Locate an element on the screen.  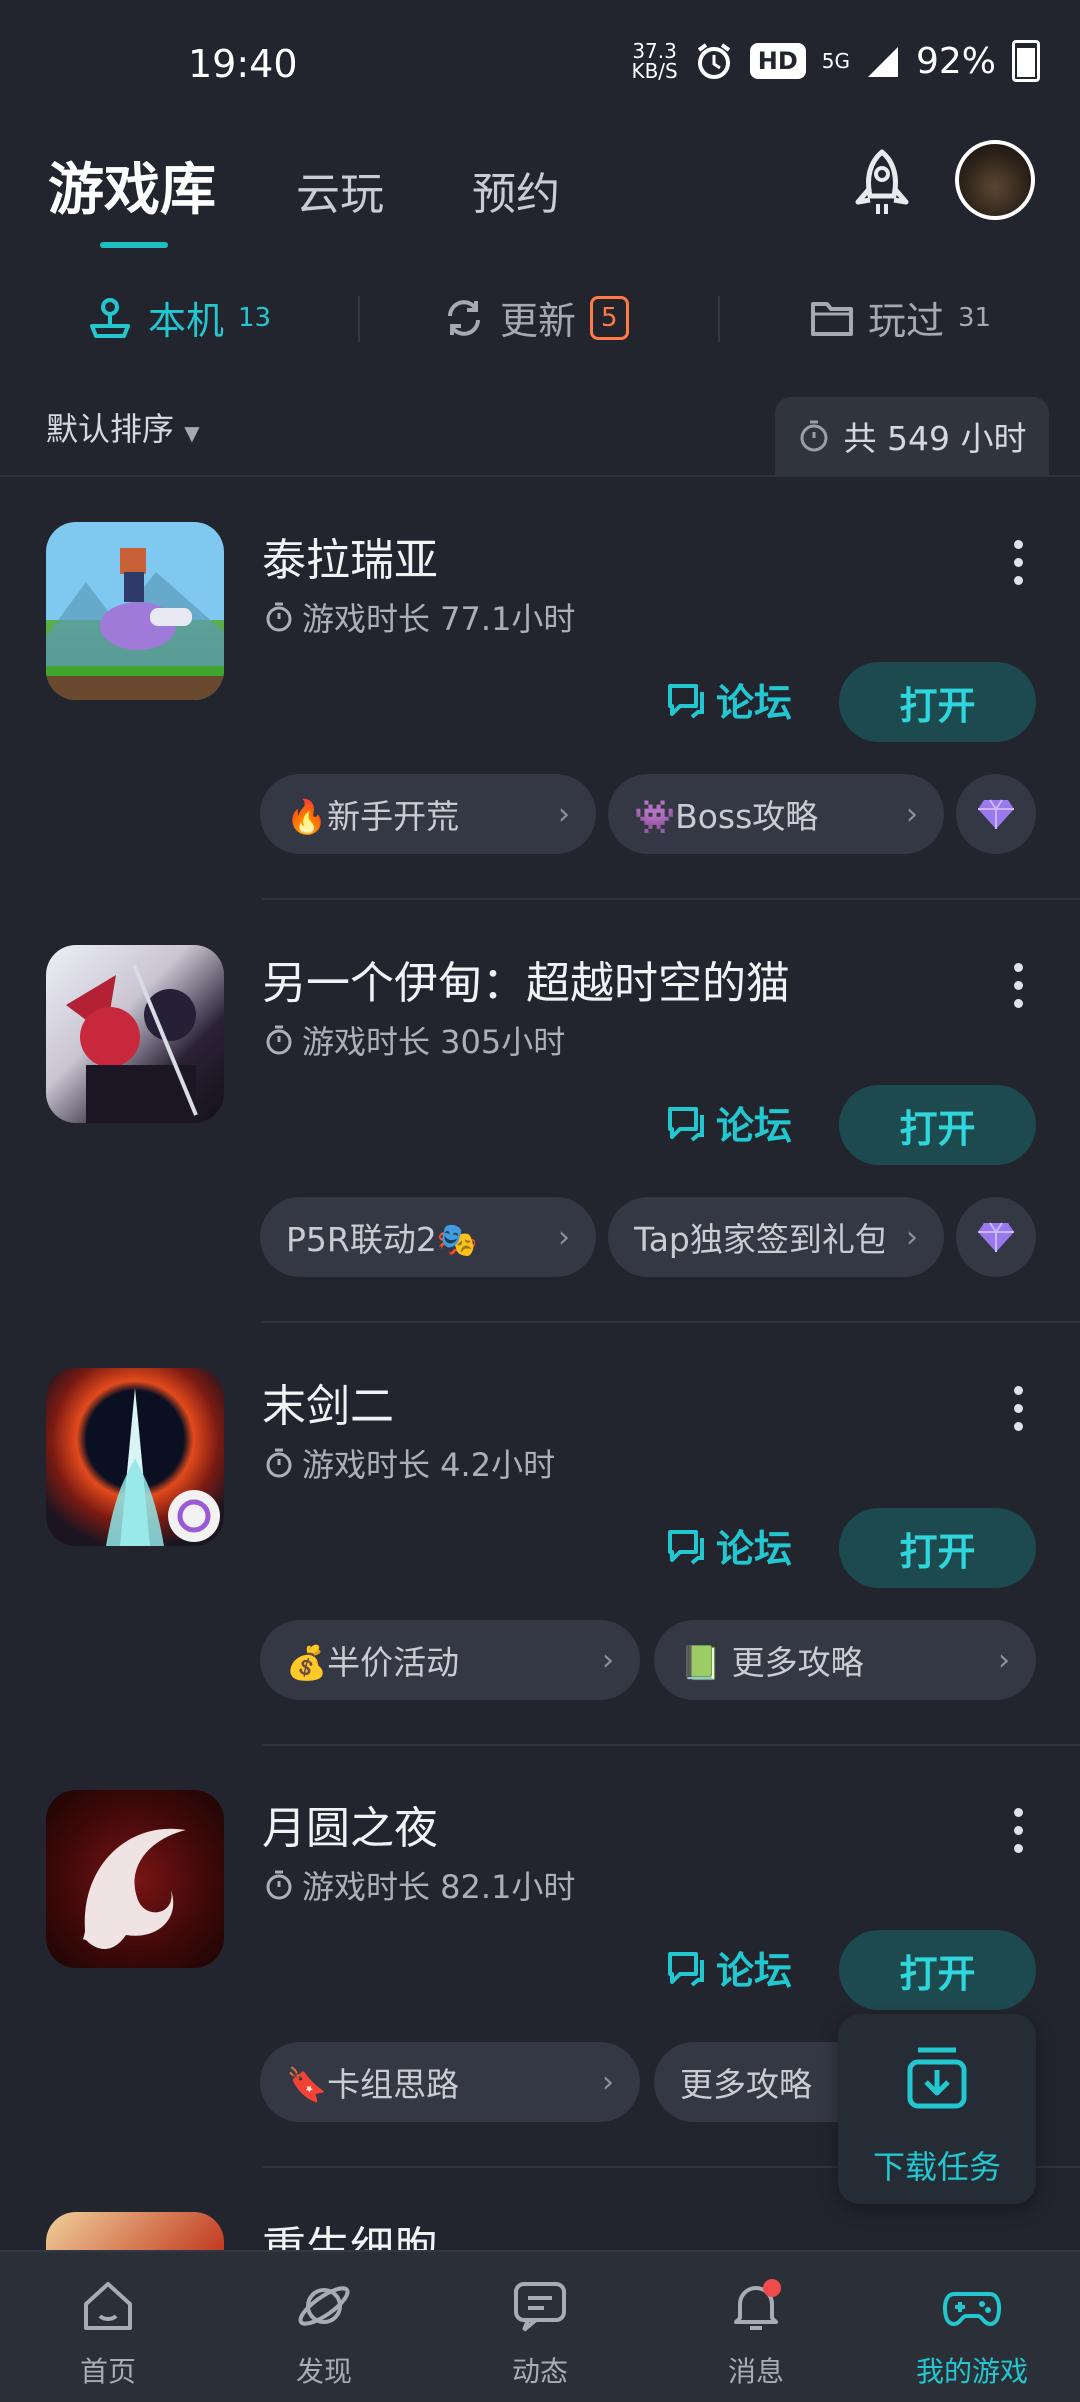
signal-icon is located at coordinates (882, 62).